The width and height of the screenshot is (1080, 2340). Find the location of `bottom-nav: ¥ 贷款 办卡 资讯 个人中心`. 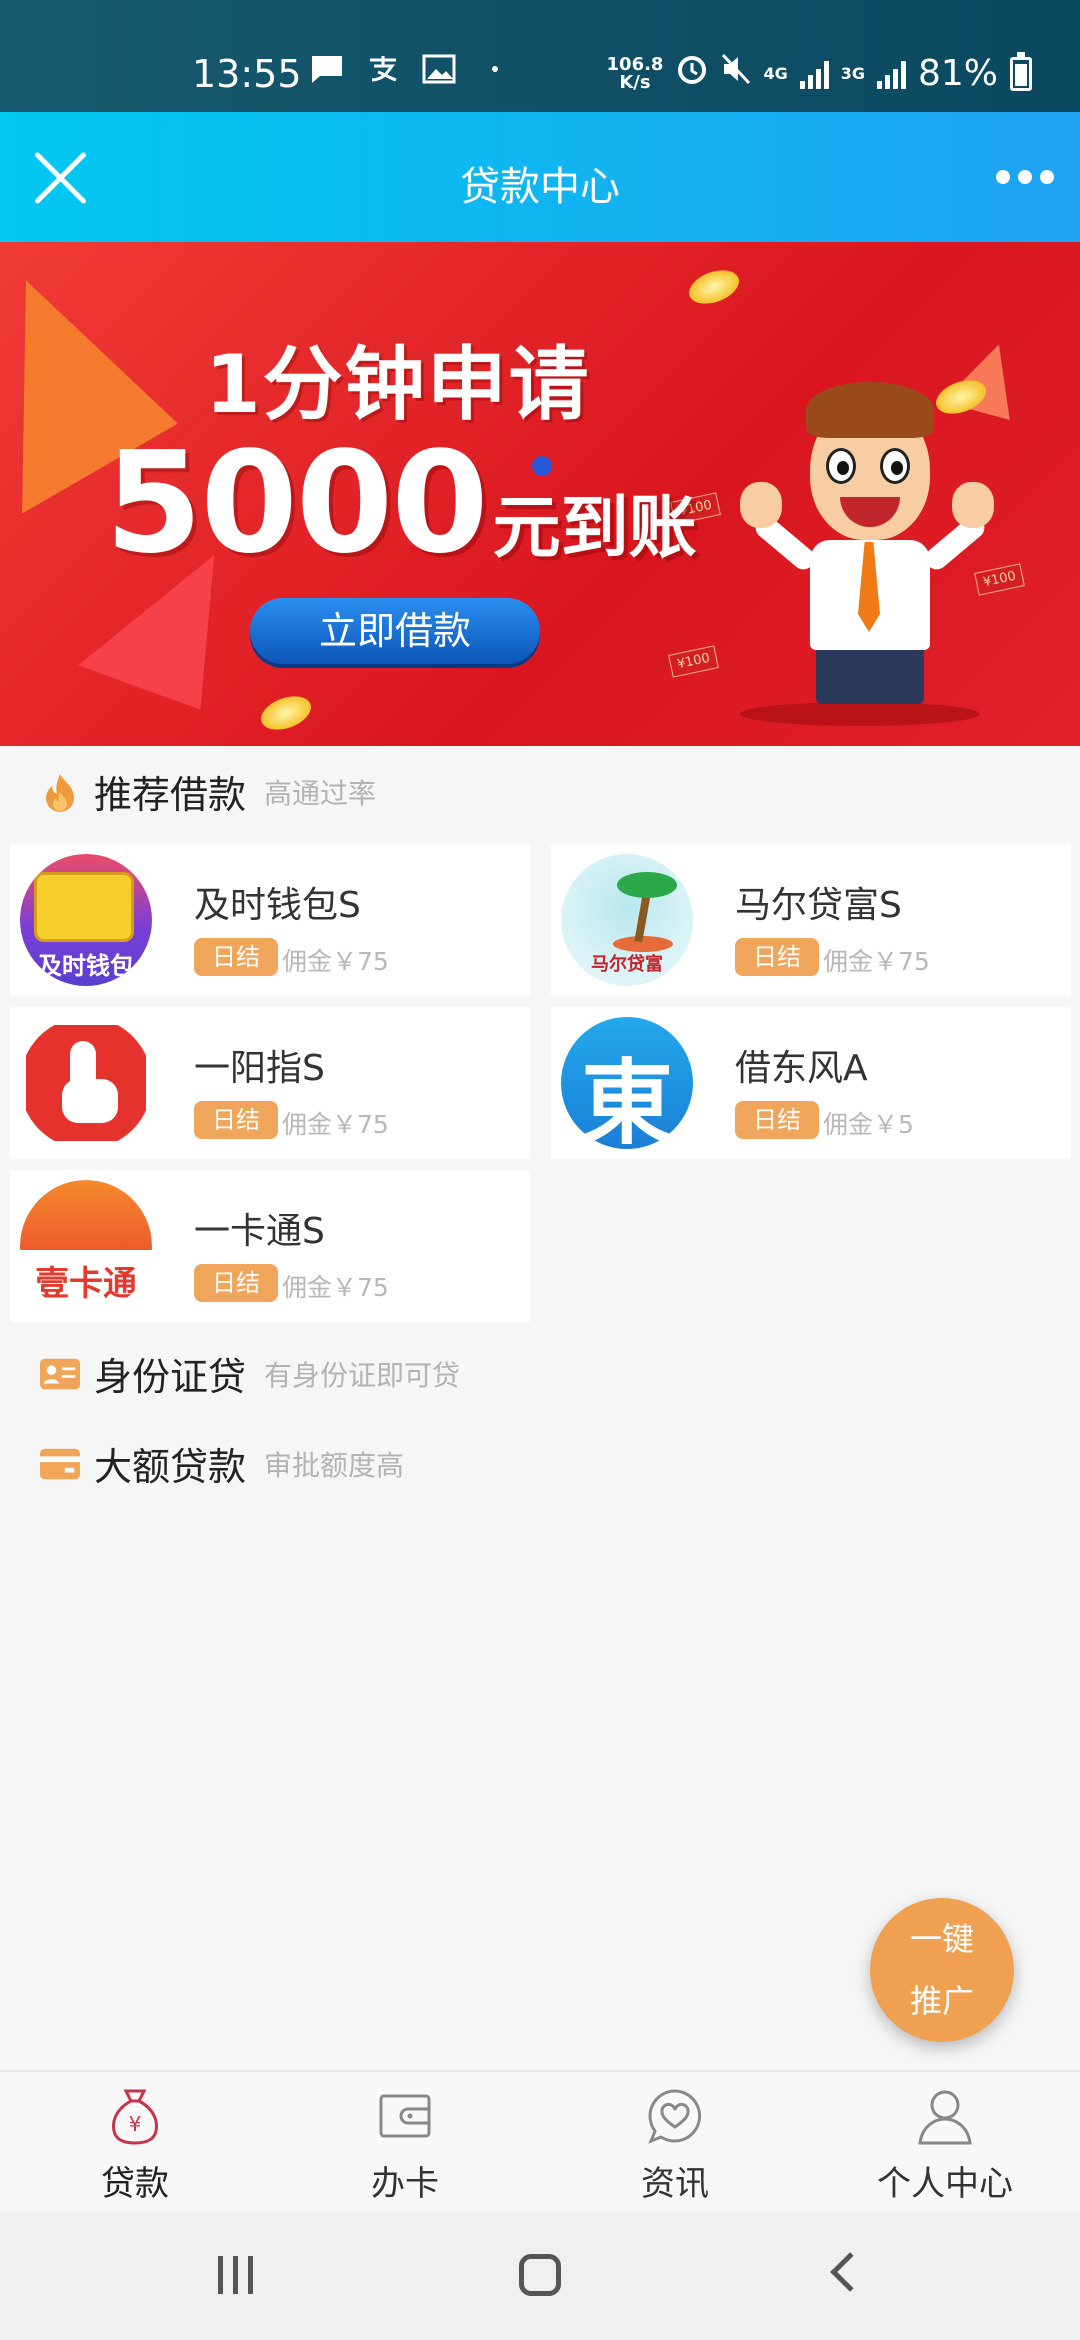

bottom-nav: ¥ 贷款 办卡 资讯 个人中心 is located at coordinates (540, 2141).